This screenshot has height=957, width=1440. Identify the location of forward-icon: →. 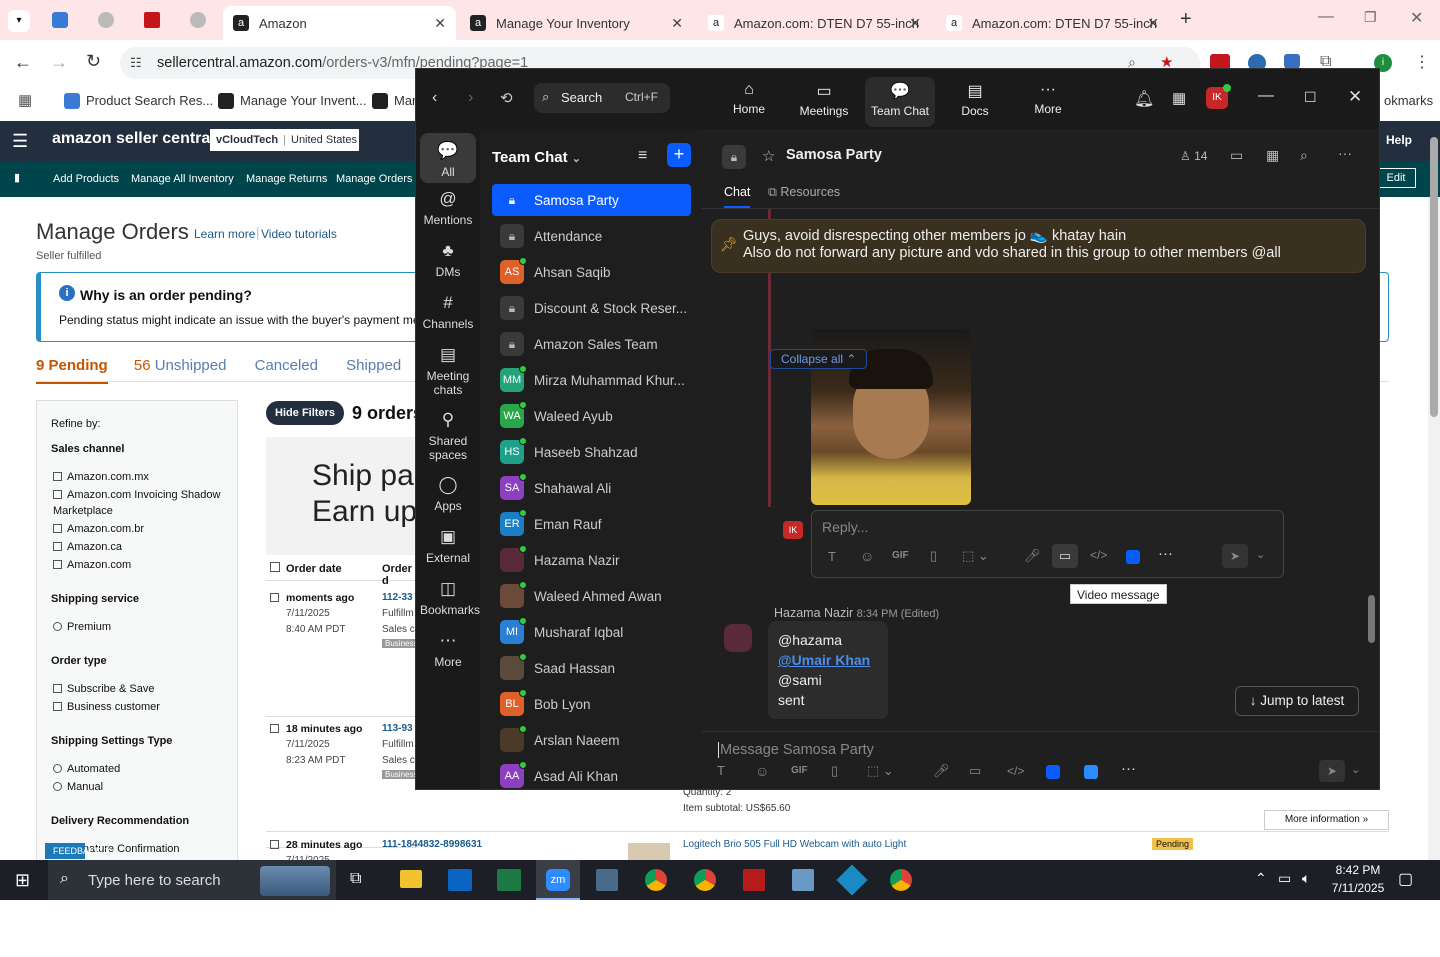
(59, 62).